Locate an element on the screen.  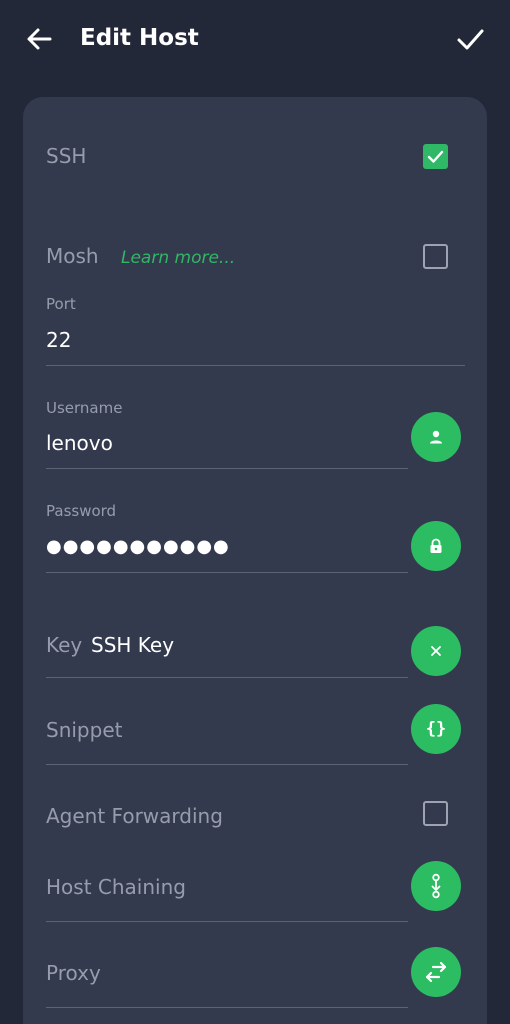
key-underline is located at coordinates (227, 677).